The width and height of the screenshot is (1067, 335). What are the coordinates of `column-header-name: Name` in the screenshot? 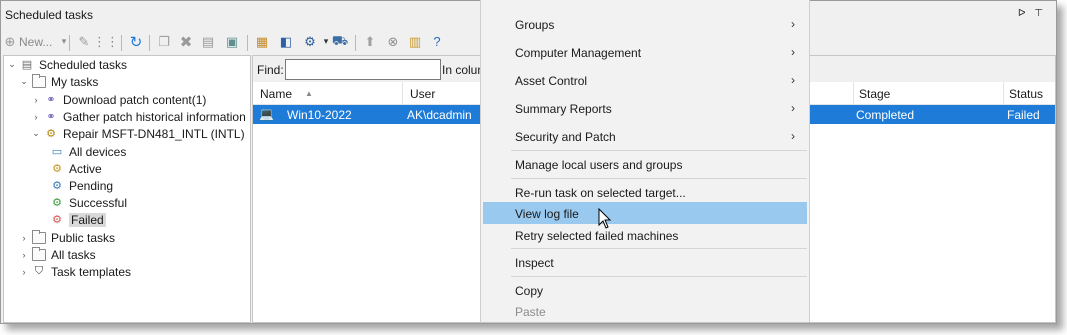 It's located at (276, 94).